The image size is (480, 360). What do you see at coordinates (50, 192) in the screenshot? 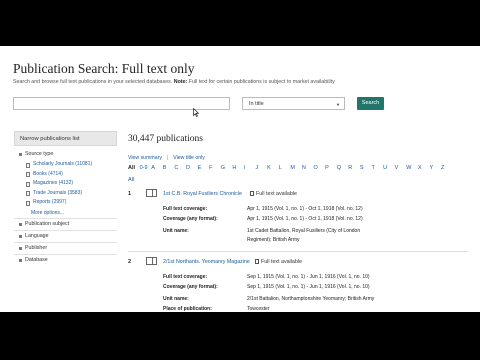
I see `source-type-label: Trade Journals` at bounding box center [50, 192].